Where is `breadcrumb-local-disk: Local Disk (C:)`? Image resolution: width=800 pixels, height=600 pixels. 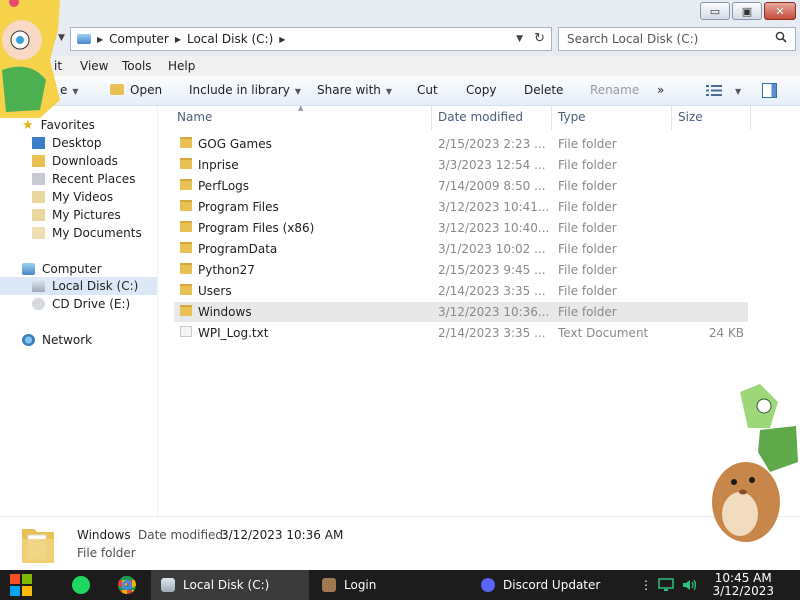 breadcrumb-local-disk: Local Disk (C:) is located at coordinates (230, 39).